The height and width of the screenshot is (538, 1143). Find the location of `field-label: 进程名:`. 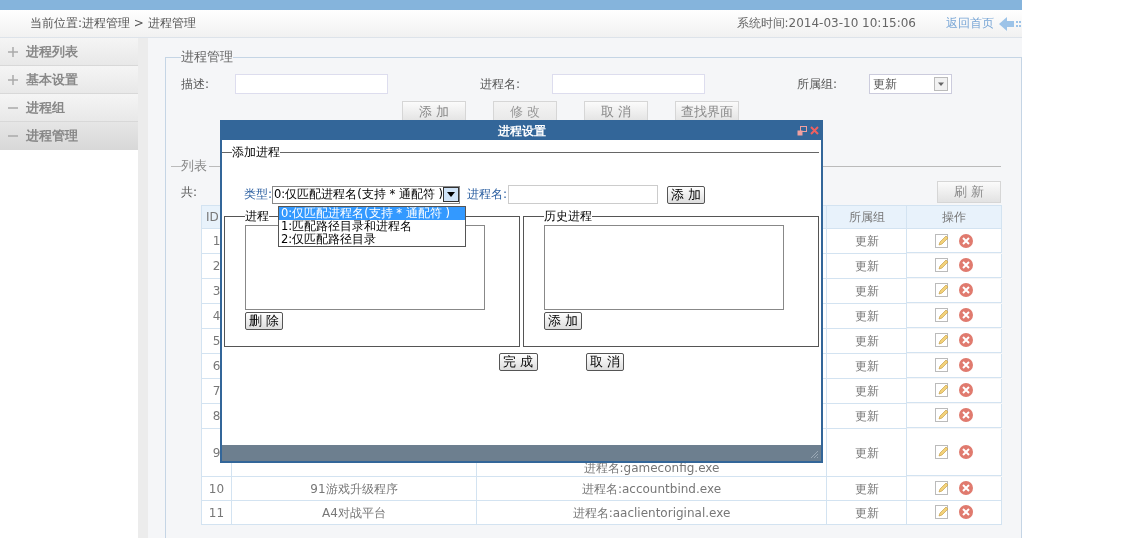

field-label: 进程名: is located at coordinates (501, 84).